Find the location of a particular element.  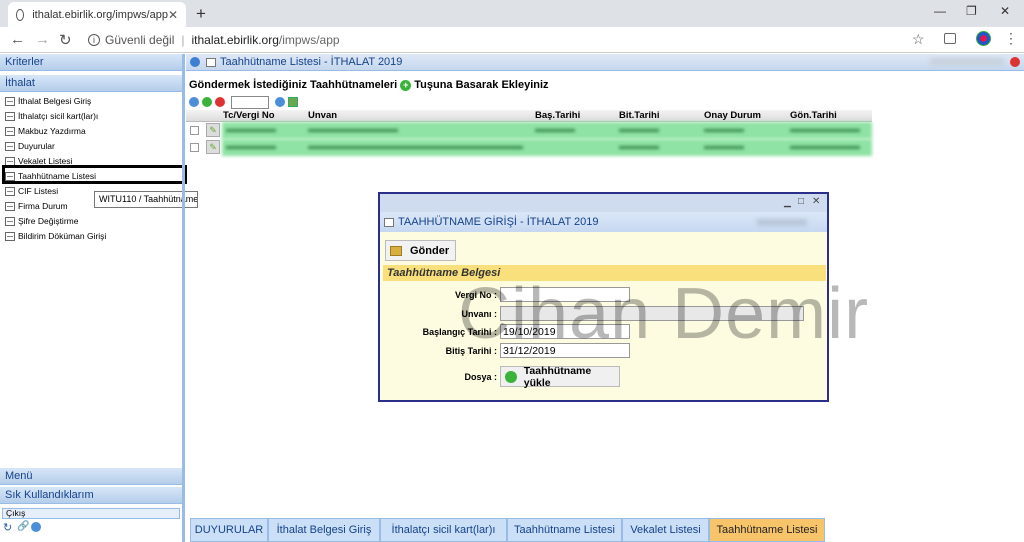

sidebar-item: İthalatçı sicil kart(lar)ı is located at coordinates (92, 116).